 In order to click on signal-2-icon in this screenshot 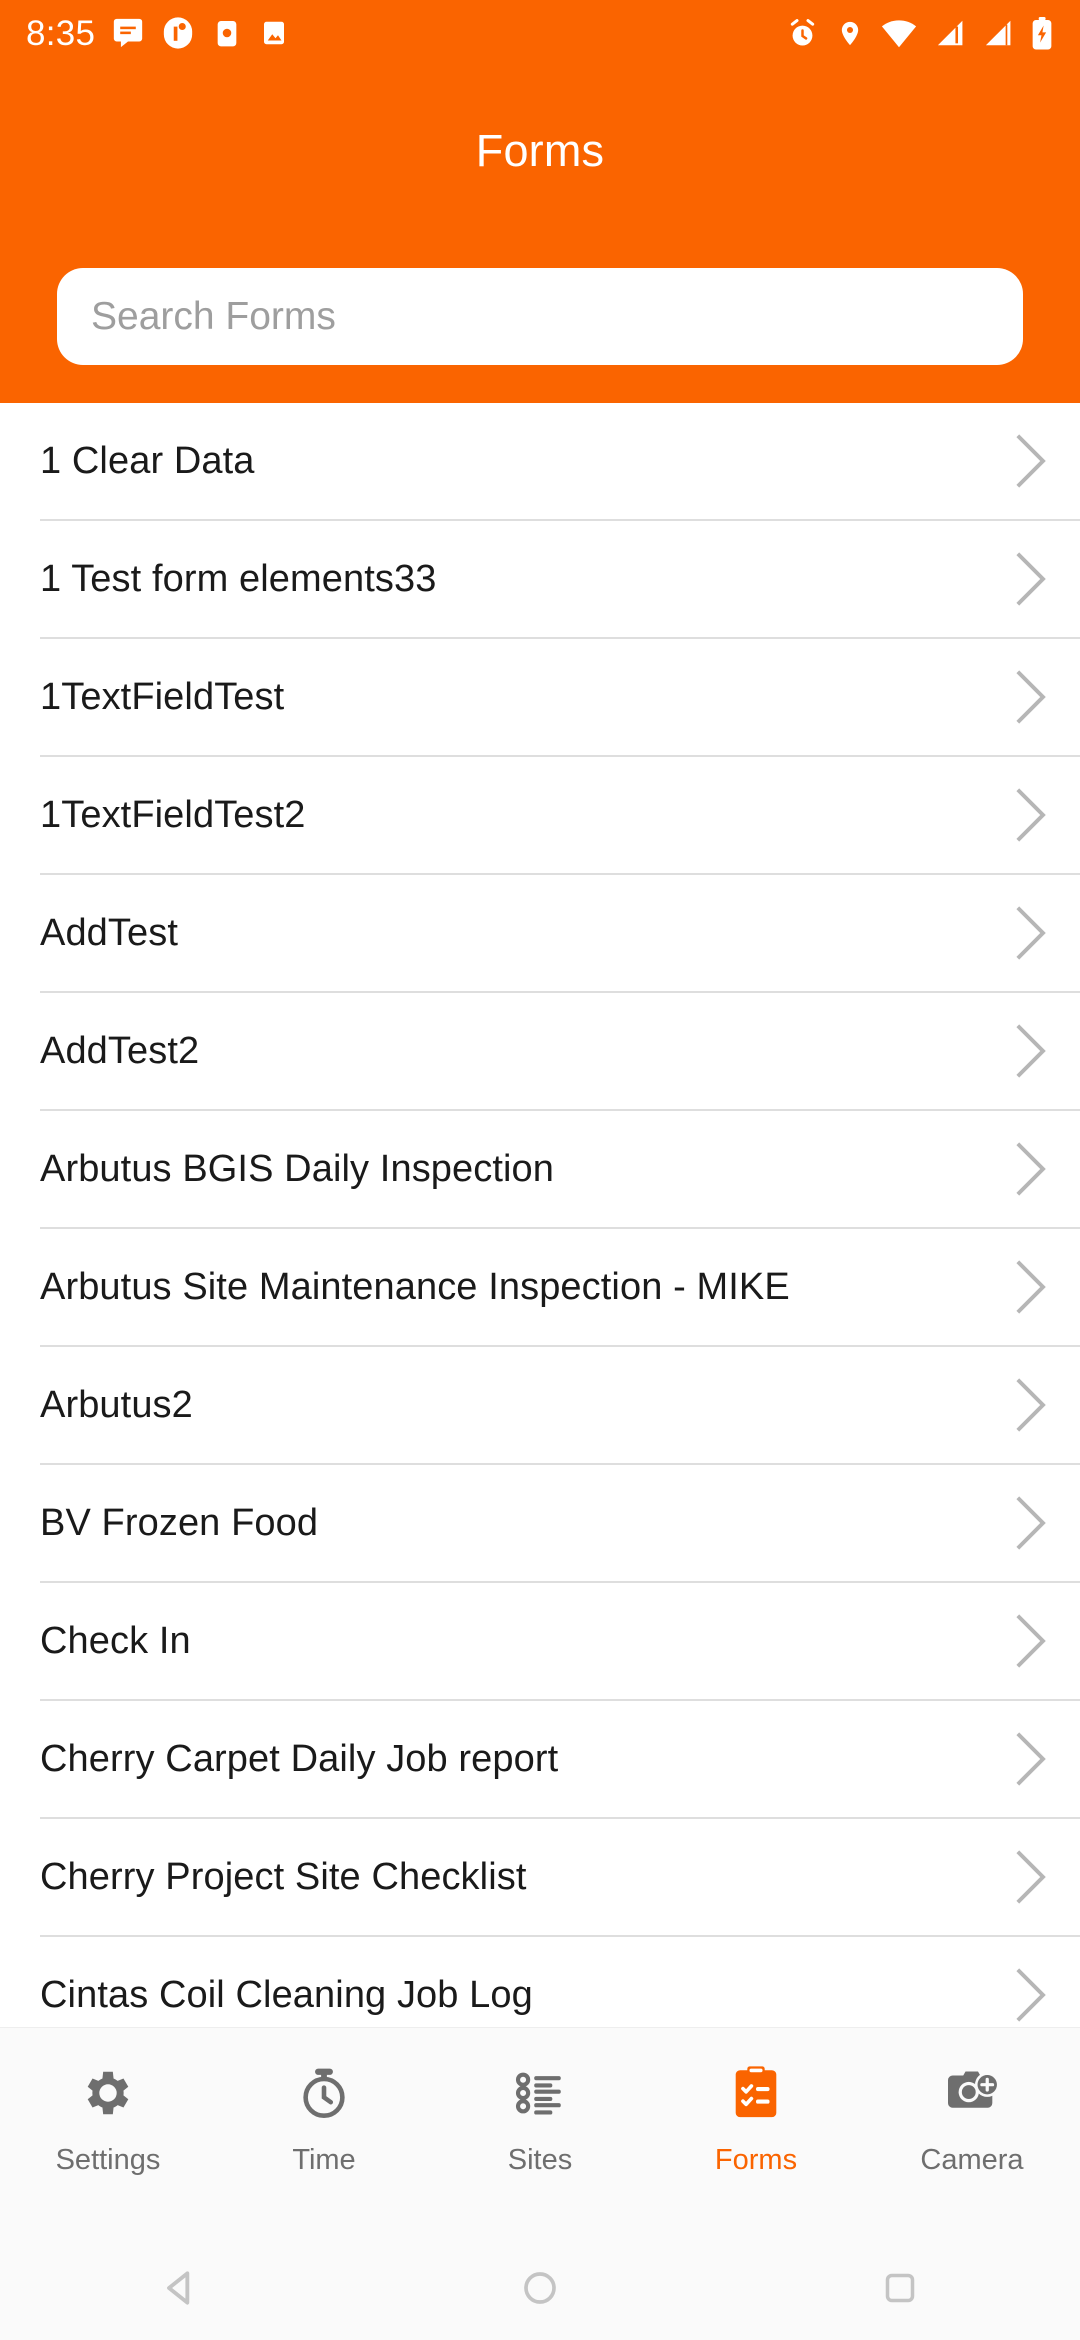, I will do `click(998, 33)`.